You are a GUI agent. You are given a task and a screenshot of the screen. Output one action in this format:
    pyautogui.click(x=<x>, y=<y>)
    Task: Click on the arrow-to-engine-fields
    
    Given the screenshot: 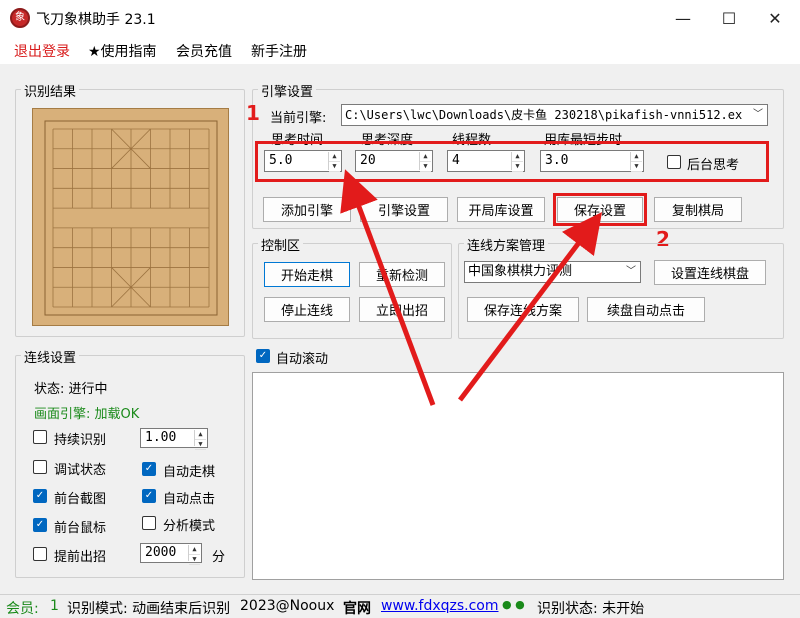 What is the action you would take?
    pyautogui.click(x=388, y=287)
    